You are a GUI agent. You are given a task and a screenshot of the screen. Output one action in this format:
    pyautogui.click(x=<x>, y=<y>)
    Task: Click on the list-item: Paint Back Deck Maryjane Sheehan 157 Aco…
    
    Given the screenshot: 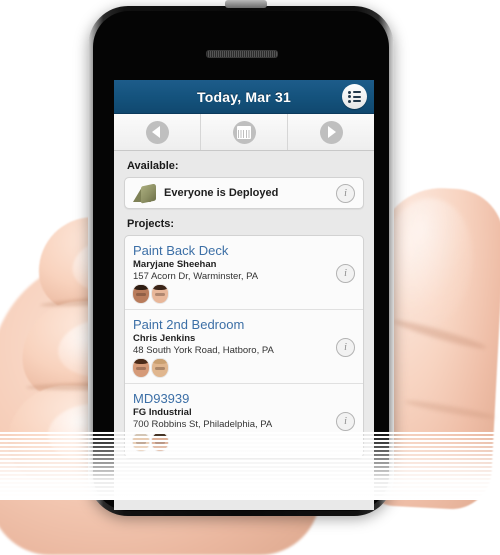 What is the action you would take?
    pyautogui.click(x=244, y=273)
    